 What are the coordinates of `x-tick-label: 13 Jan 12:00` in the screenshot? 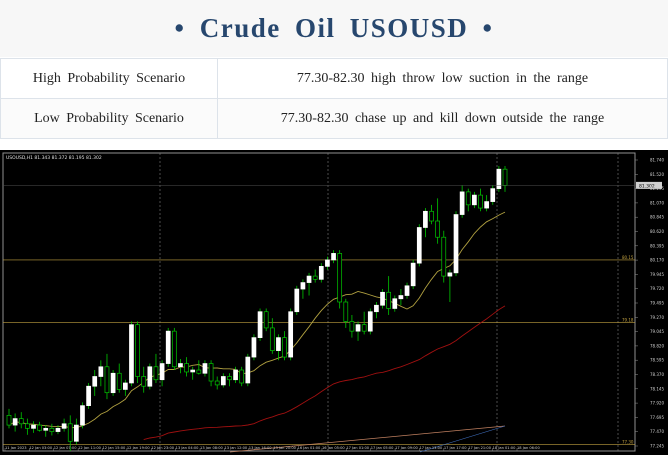 It's located at (235, 448).